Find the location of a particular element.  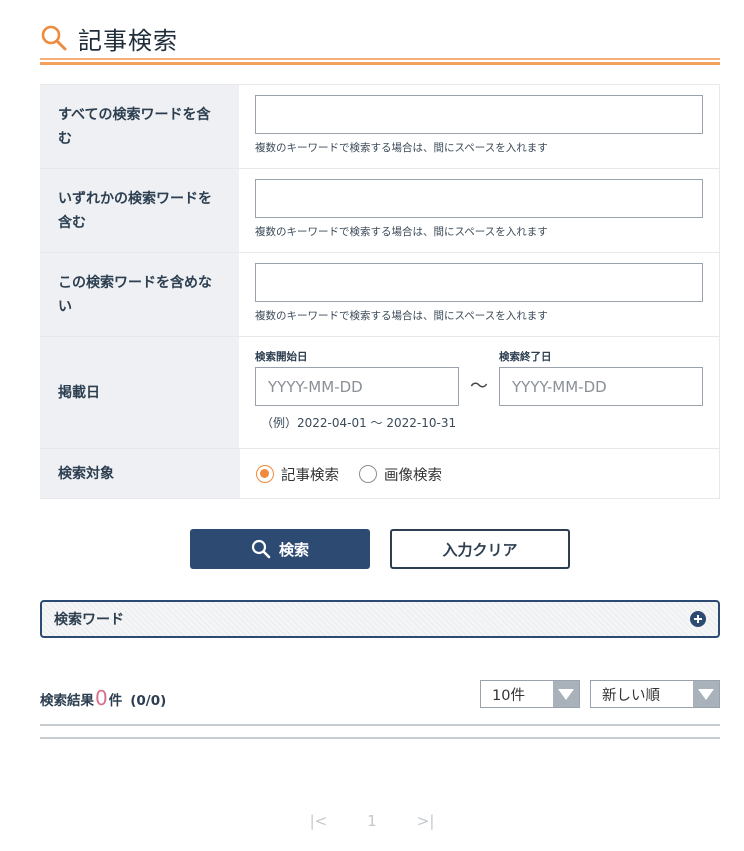

radio-label: 画像検索 is located at coordinates (413, 475).